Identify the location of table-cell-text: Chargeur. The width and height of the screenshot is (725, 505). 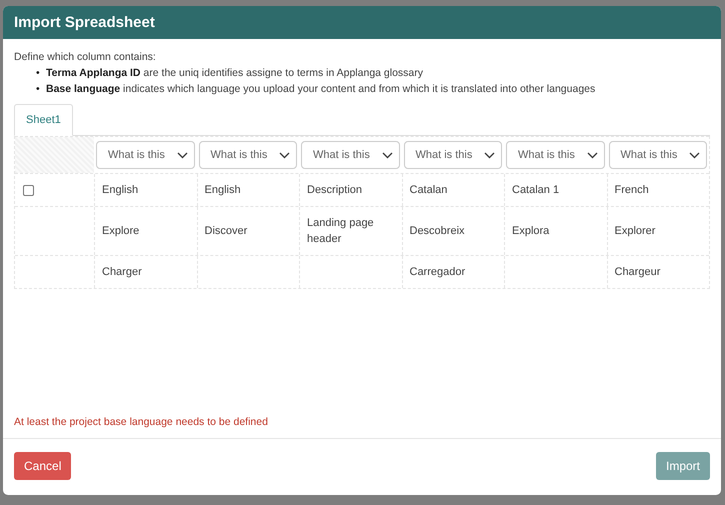
(637, 272).